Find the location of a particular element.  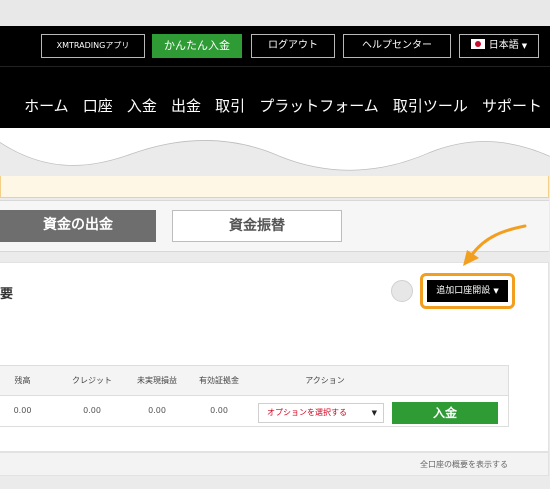

cell-unrealized-pl: 0.00 is located at coordinates (157, 410).